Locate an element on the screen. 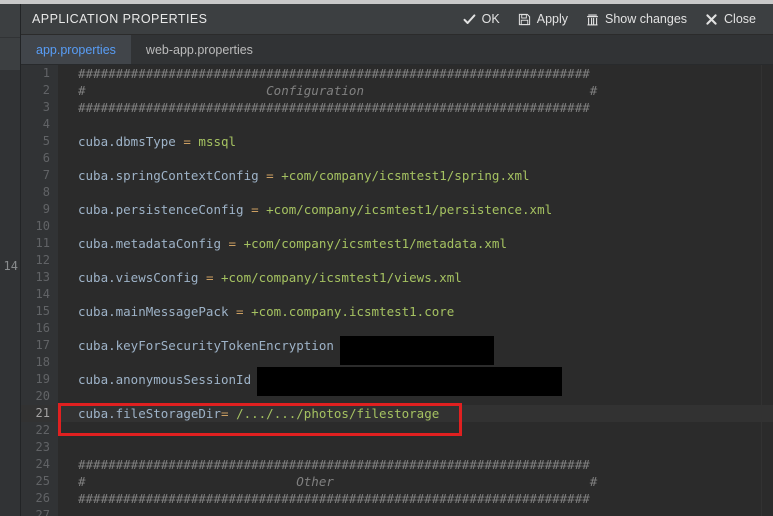 This screenshot has height=516, width=773. code-token-k: cuba.metadataConfig is located at coordinates (153, 243).